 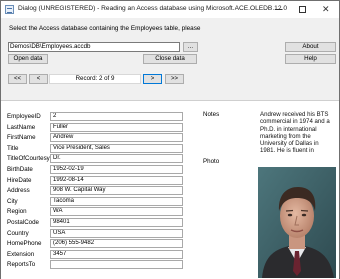 What do you see at coordinates (297, 222) in the screenshot?
I see `employee-photo` at bounding box center [297, 222].